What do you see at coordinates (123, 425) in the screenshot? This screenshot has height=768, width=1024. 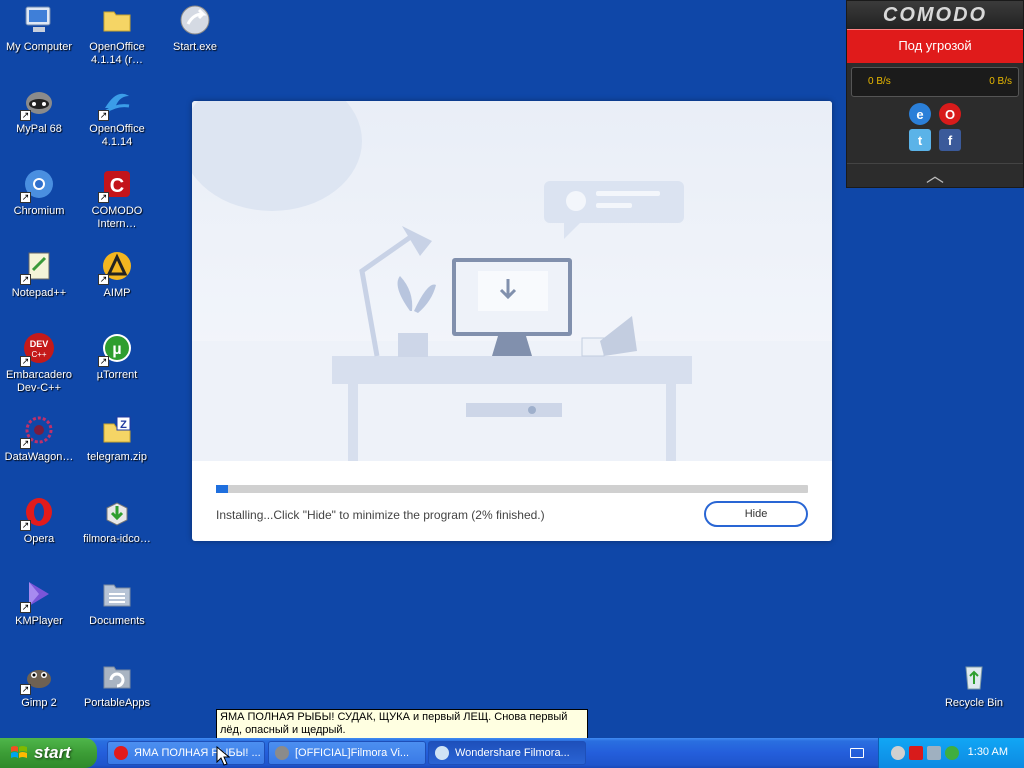 I see `svg-text: Z` at bounding box center [123, 425].